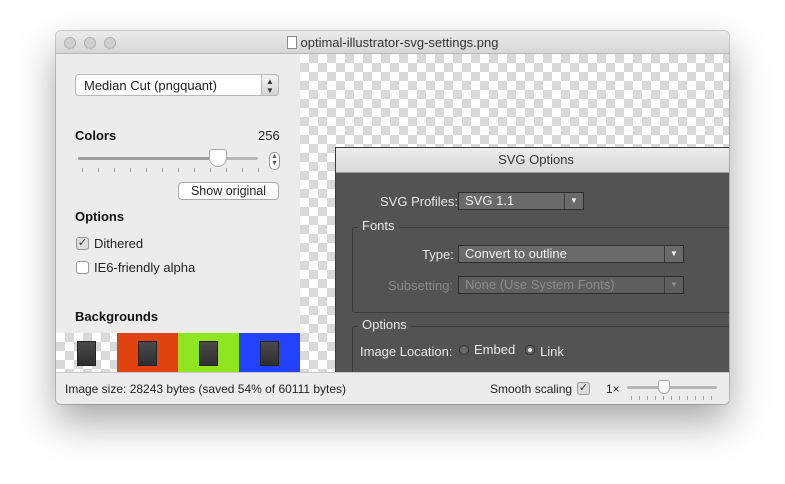 Image resolution: width=785 pixels, height=484 pixels. I want to click on options-label: Options, so click(100, 216).